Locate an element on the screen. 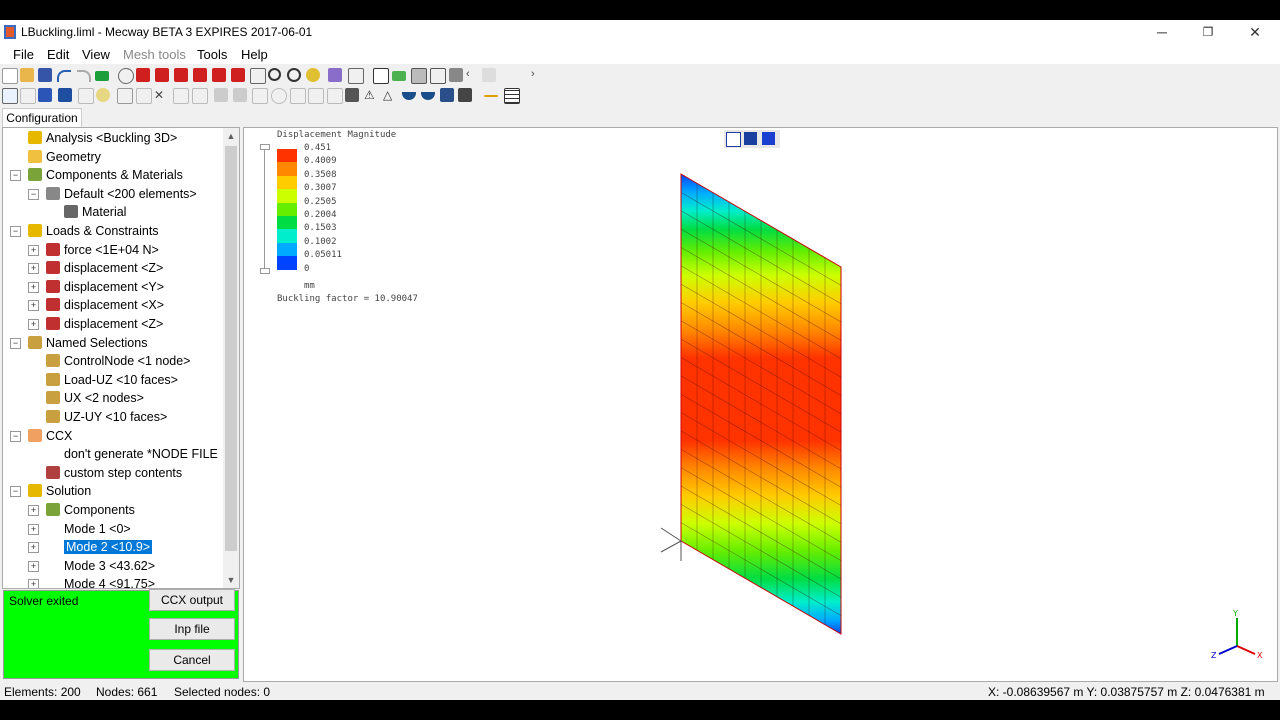 Image resolution: width=1280 pixels, height=720 pixels. select-face-icon is located at coordinates (45, 95).